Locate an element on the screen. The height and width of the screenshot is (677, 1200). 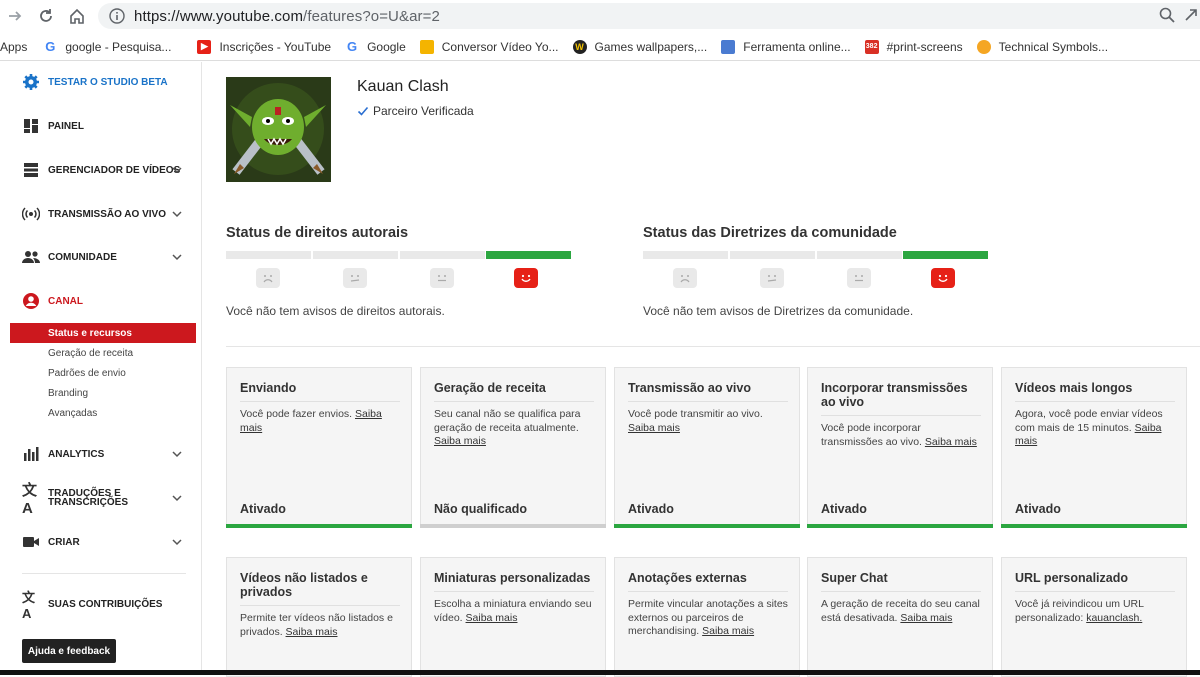
neutral-face-icon is located at coordinates (859, 278).